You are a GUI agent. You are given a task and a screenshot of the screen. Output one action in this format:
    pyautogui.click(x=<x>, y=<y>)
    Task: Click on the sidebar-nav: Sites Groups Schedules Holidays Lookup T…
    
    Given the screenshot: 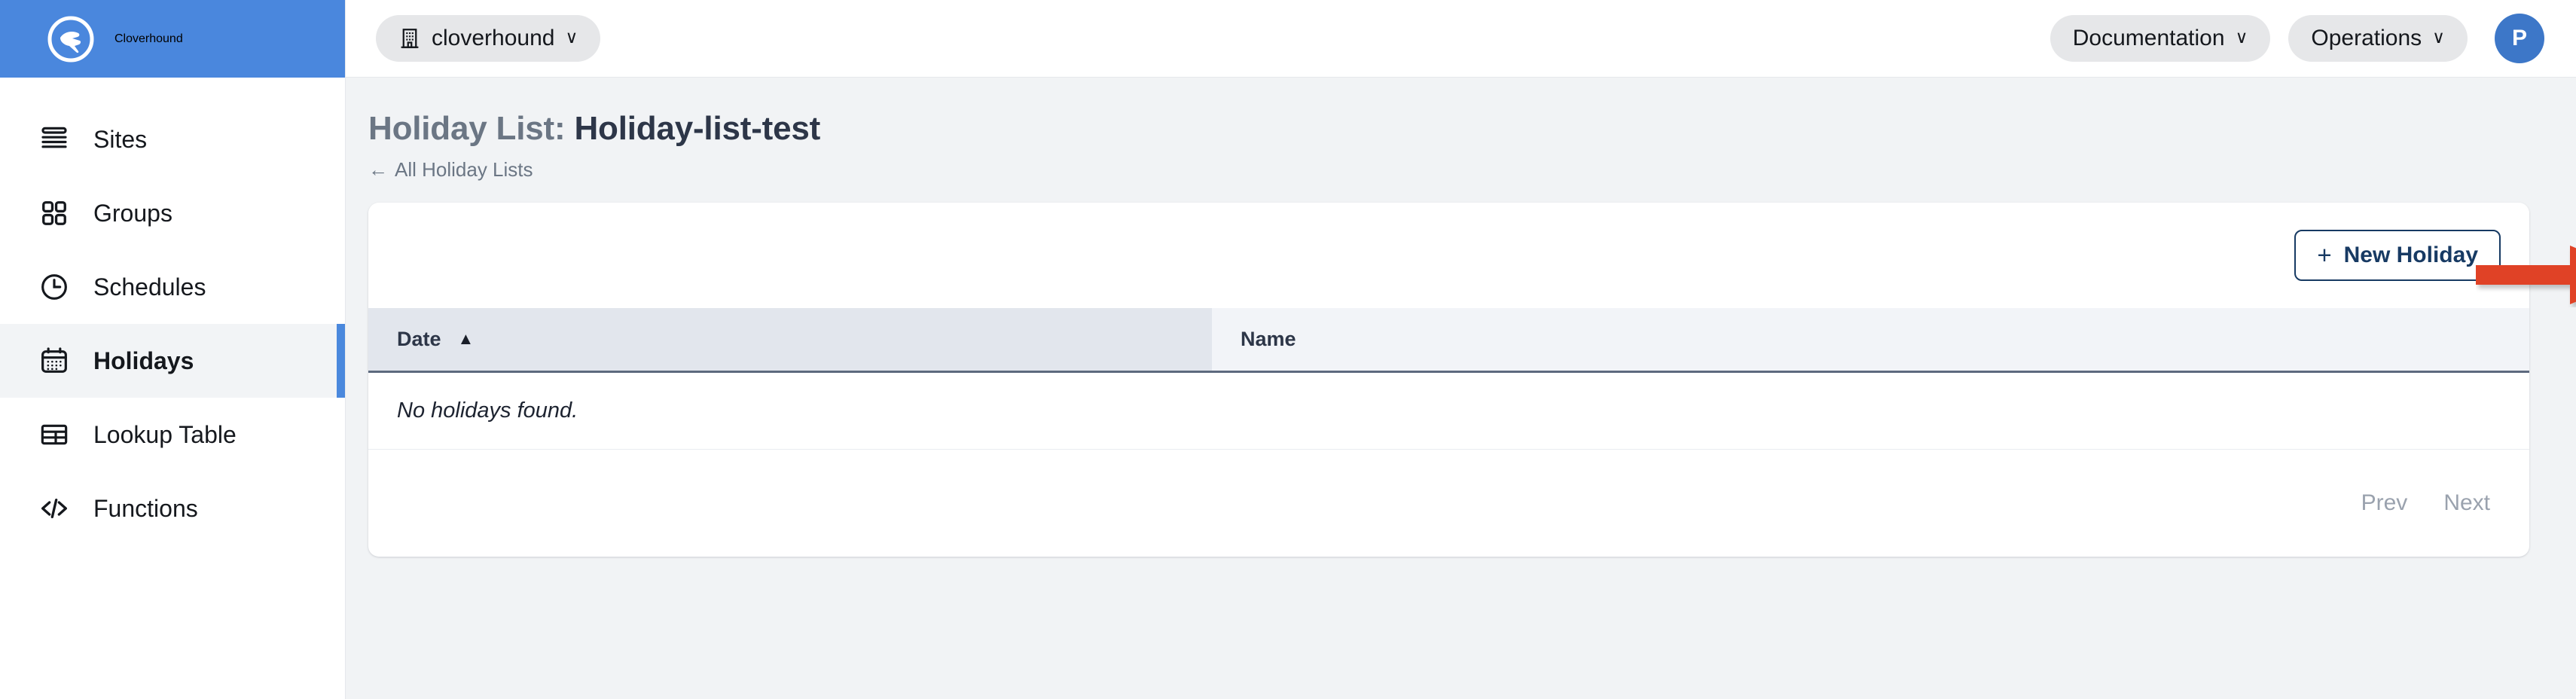 What is the action you would take?
    pyautogui.click(x=173, y=311)
    